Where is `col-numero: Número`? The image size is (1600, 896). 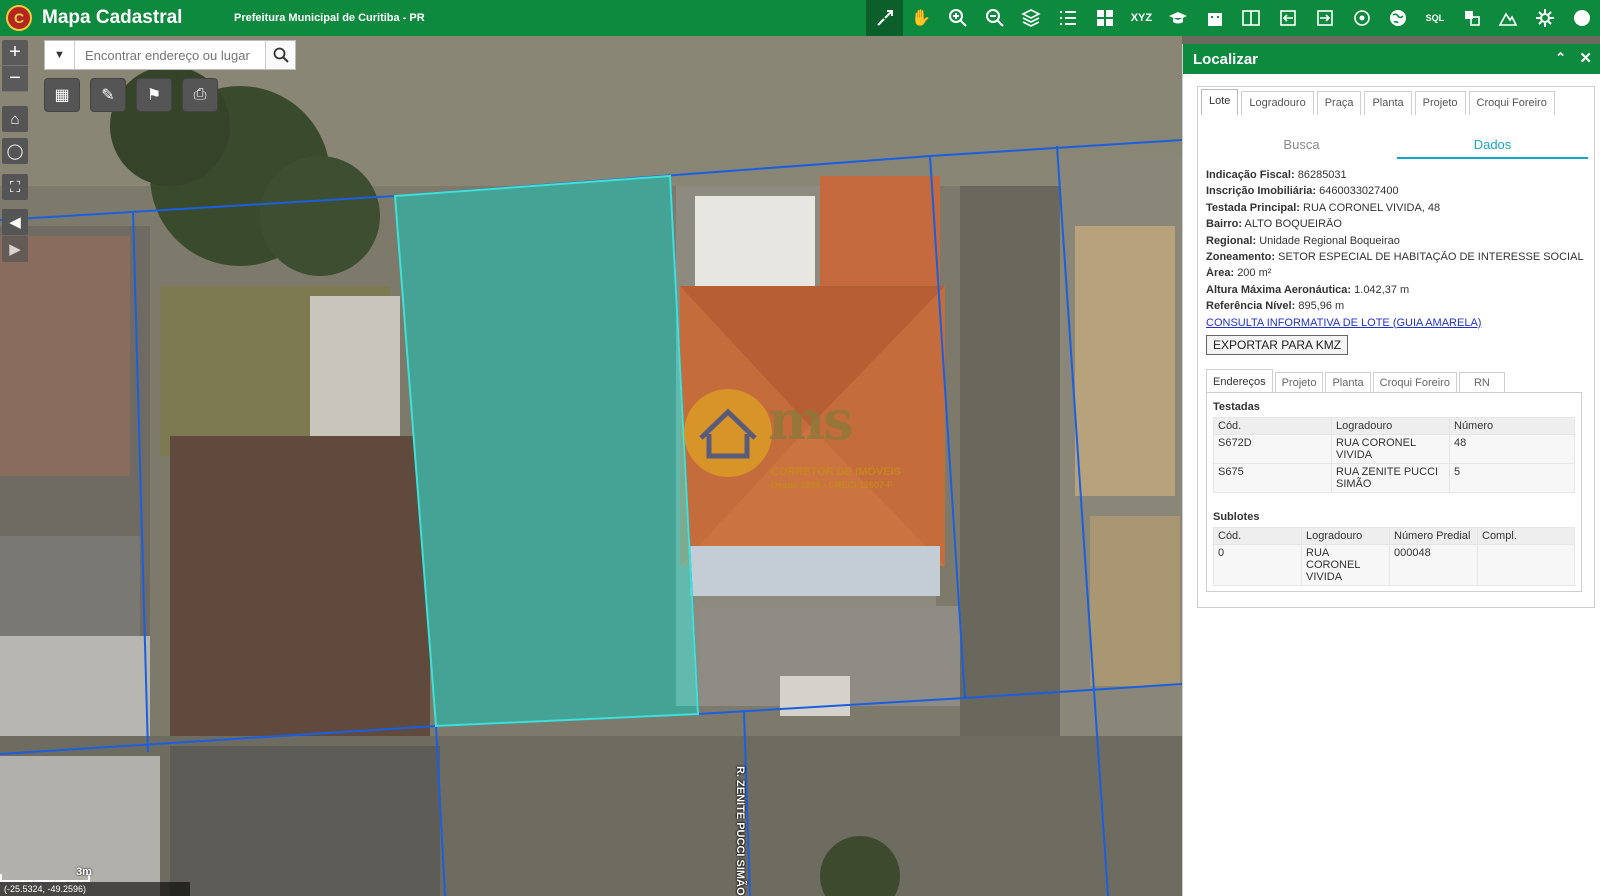 col-numero: Número is located at coordinates (1512, 426).